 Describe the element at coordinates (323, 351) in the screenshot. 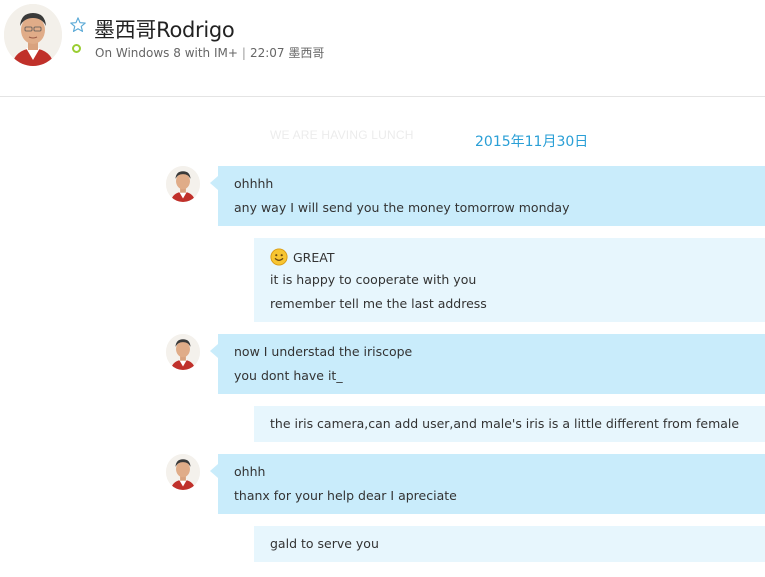

I see `message-line: now I understad the iriscope` at that location.